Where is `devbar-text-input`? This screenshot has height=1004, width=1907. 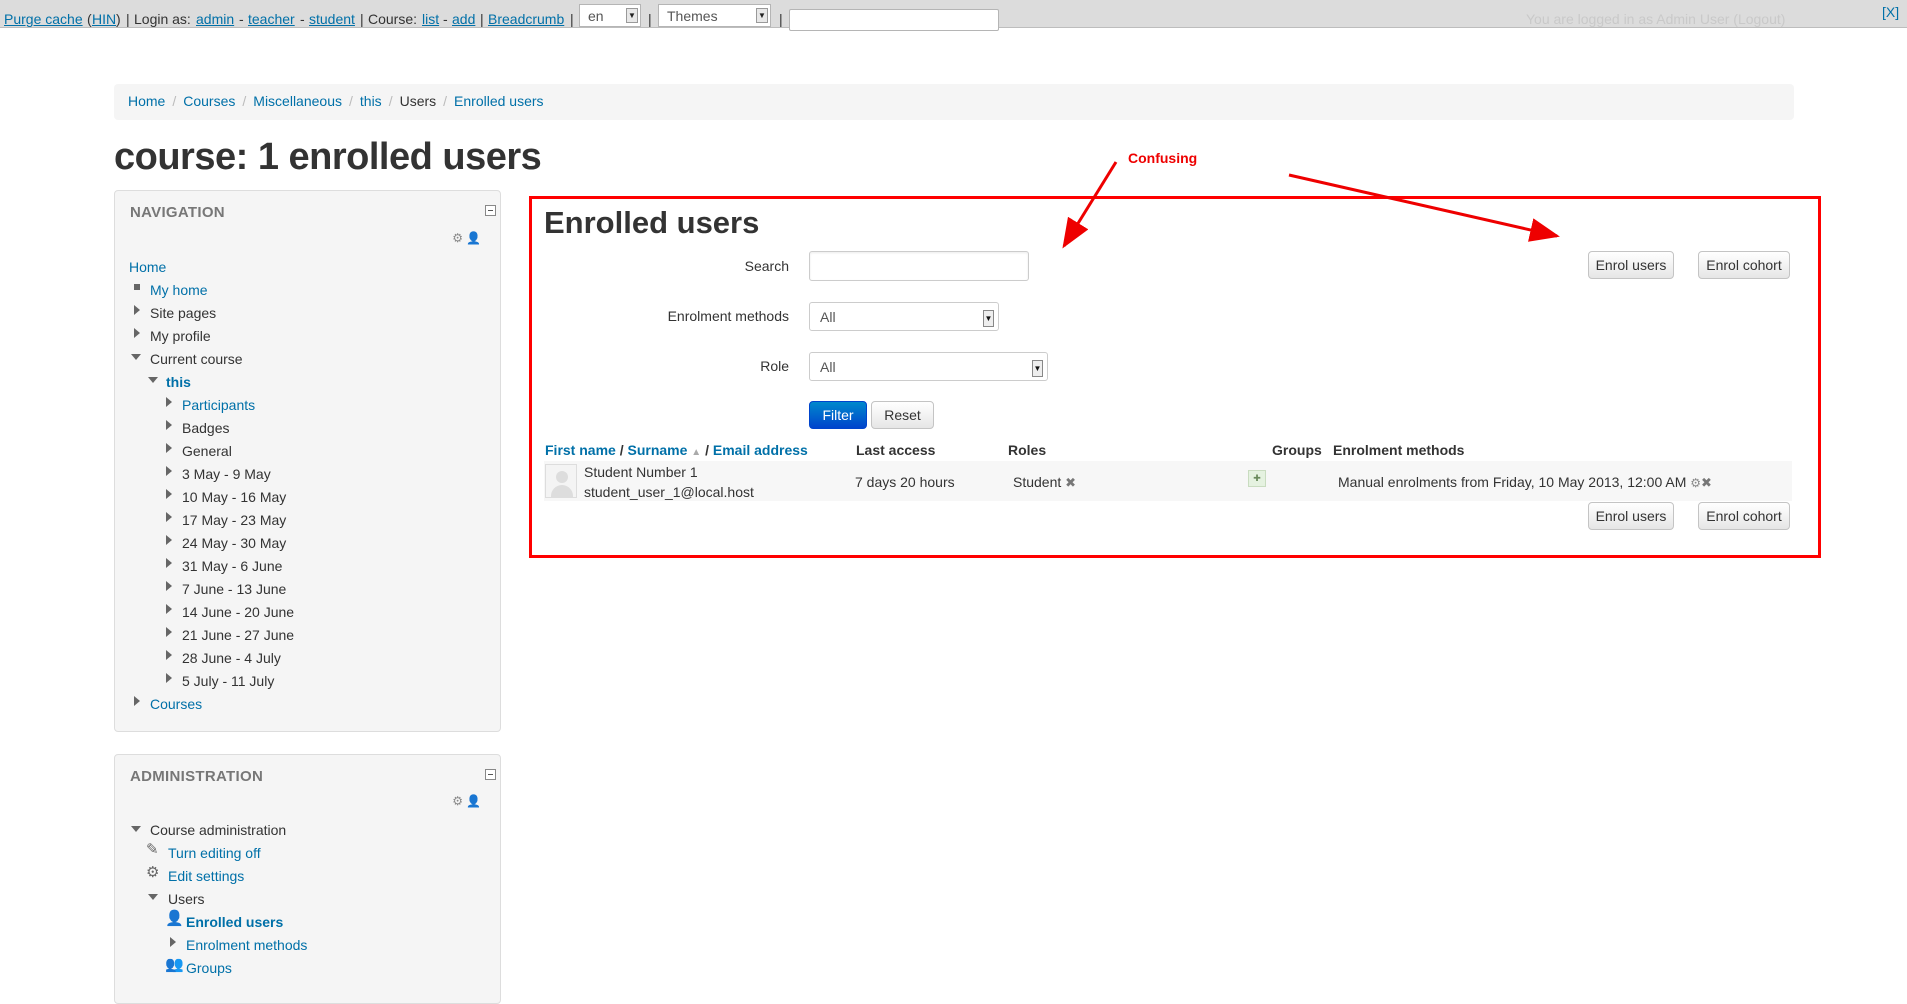 devbar-text-input is located at coordinates (894, 20).